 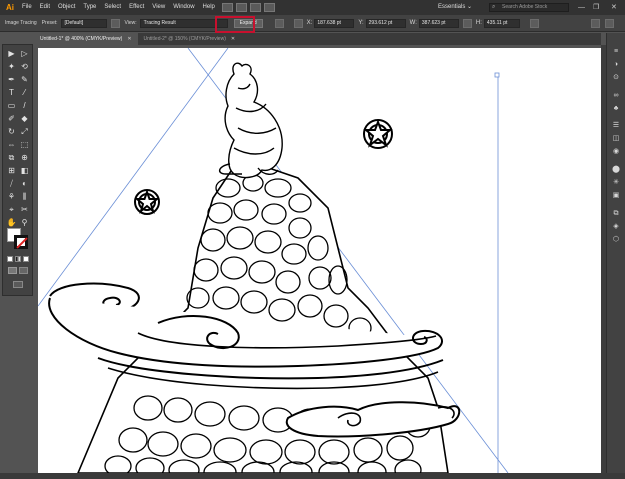 What do you see at coordinates (11, 93) in the screenshot?
I see `type-tool-icon: T` at bounding box center [11, 93].